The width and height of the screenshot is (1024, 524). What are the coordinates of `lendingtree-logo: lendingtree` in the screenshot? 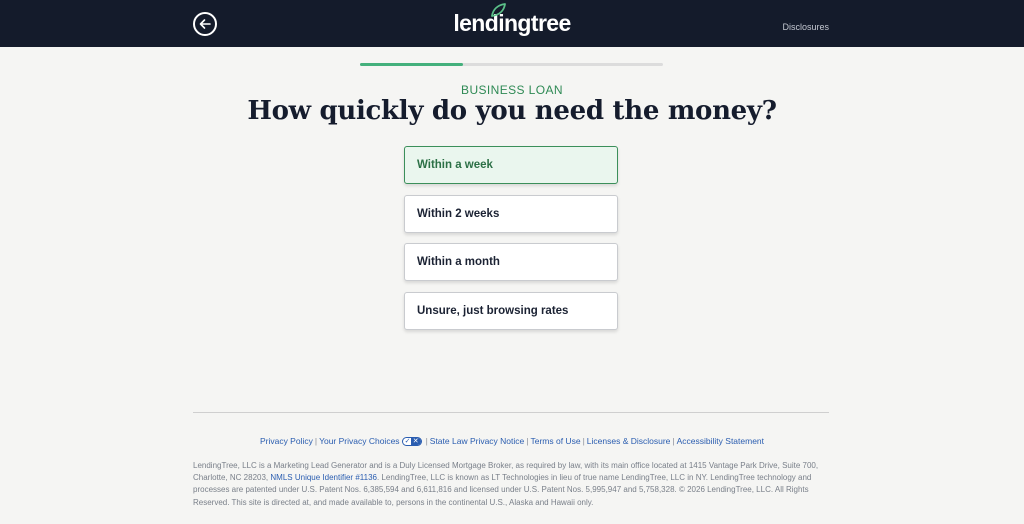 It's located at (512, 21).